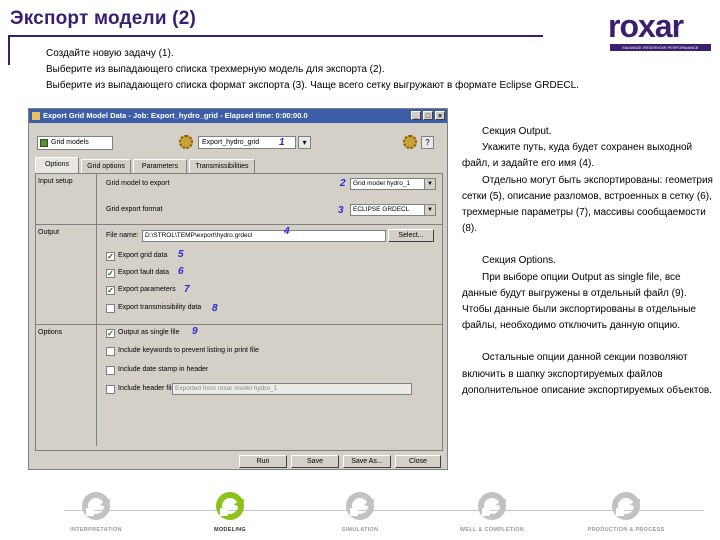 Image resolution: width=720 pixels, height=540 pixels. I want to click on header-file-checkbox, so click(110, 389).